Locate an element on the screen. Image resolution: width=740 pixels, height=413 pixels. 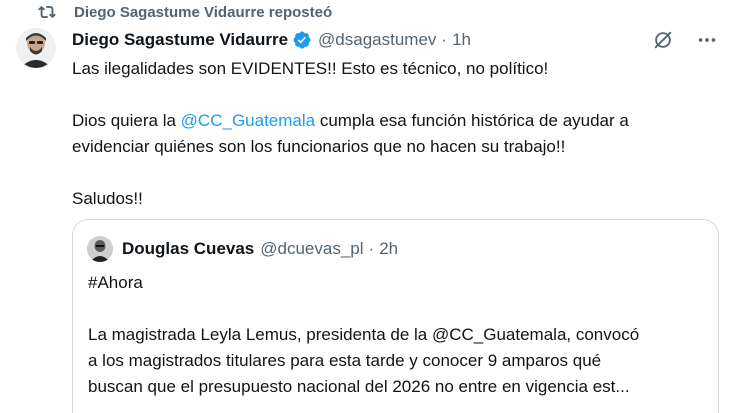
post-line: Saludos!! is located at coordinates (107, 198).